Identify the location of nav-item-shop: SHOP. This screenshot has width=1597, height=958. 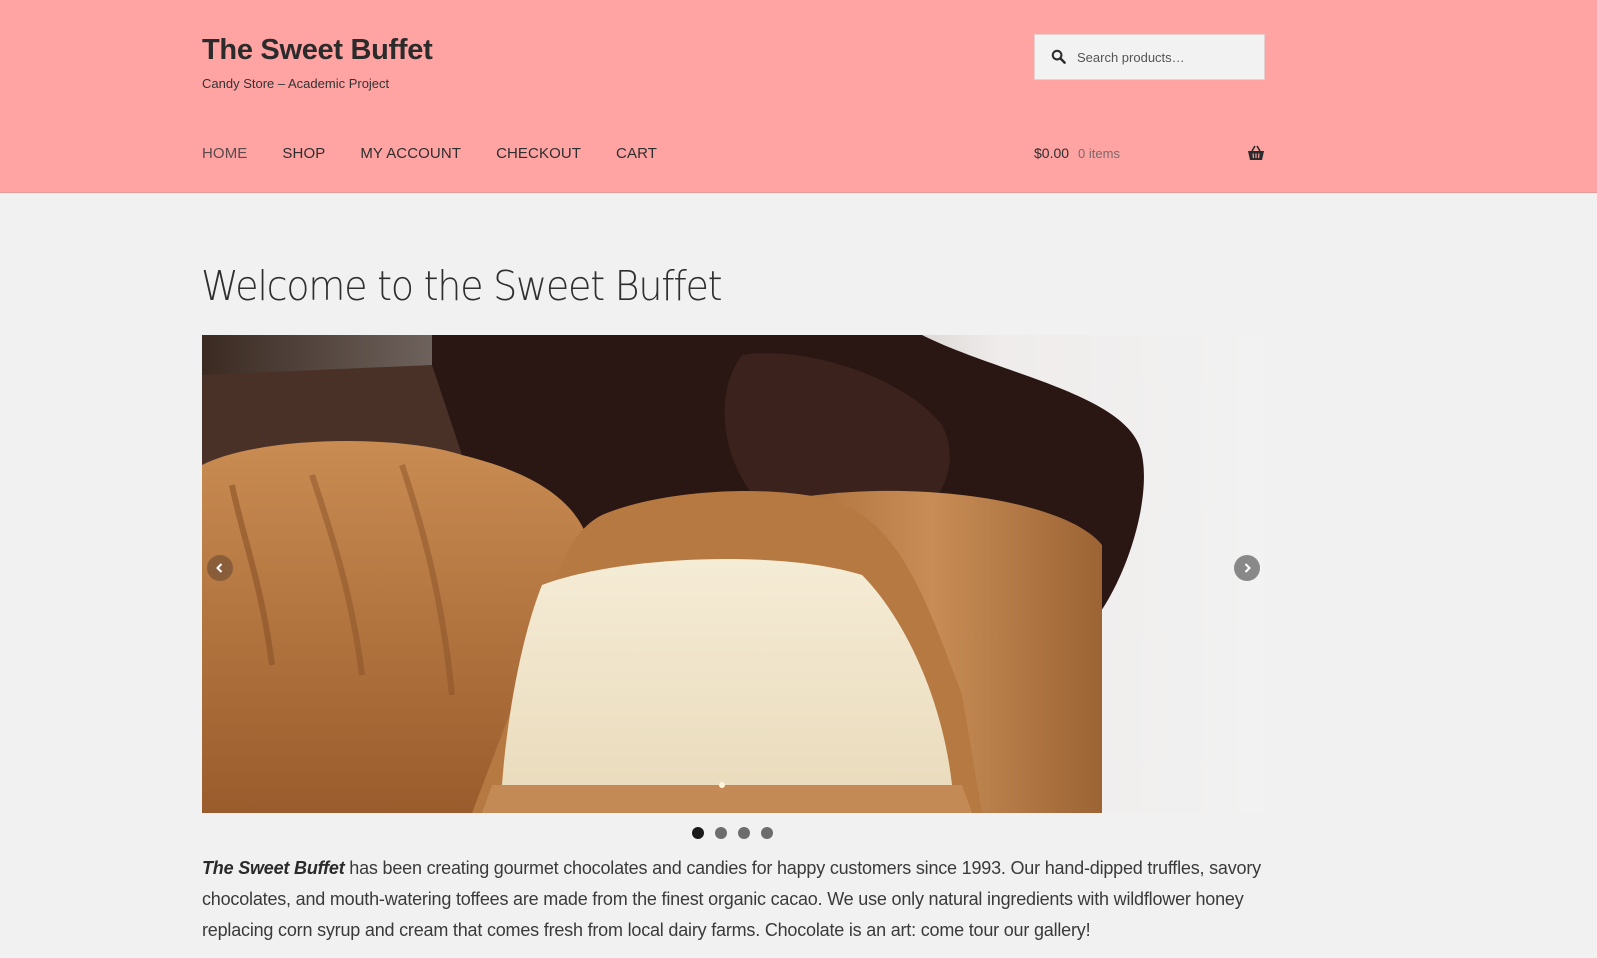
(303, 153).